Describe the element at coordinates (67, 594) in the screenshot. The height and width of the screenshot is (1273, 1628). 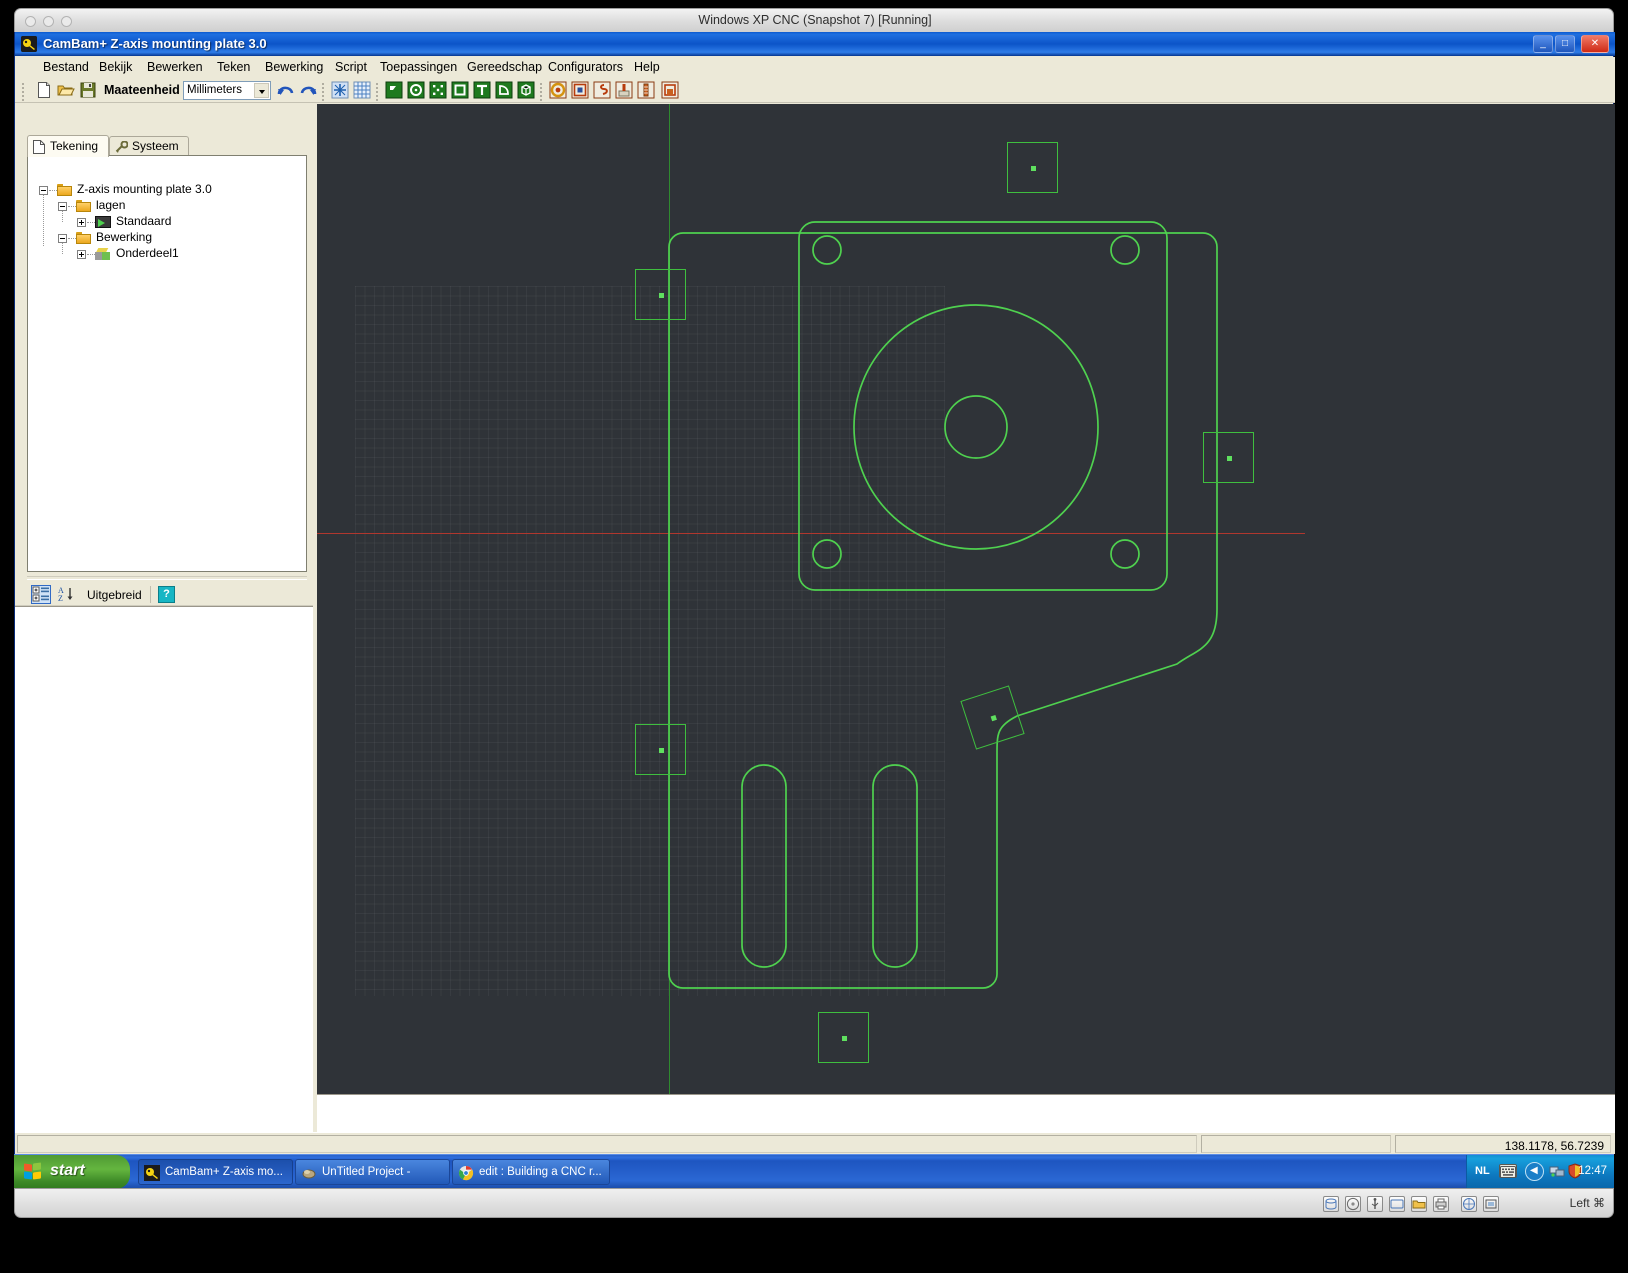
I see `alphabetical-sort-icon: A Z` at that location.